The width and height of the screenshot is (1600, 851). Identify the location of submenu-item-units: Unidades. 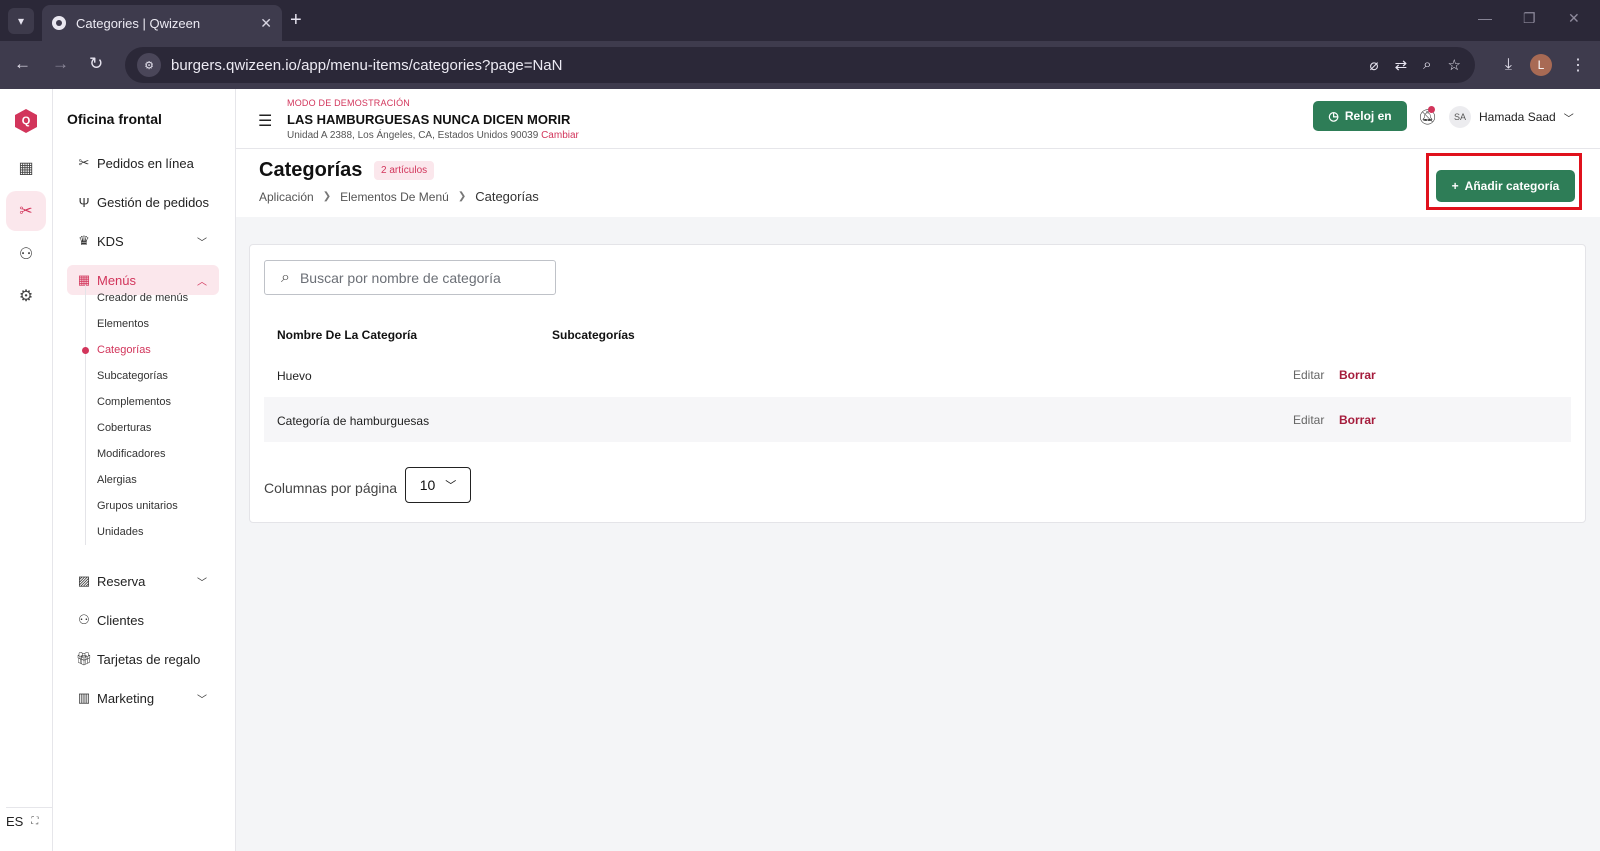
(150, 532).